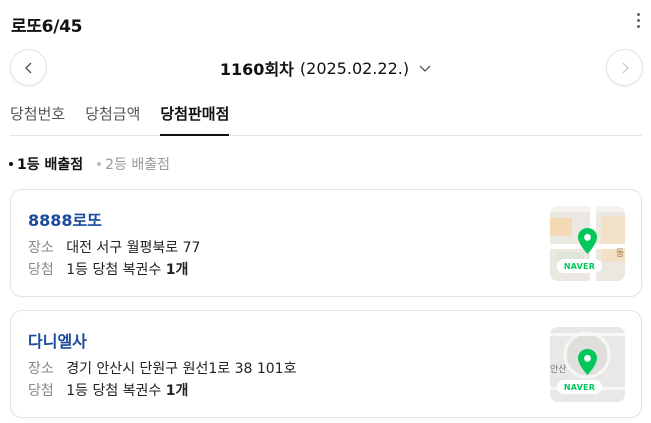 This screenshot has height=423, width=651. Describe the element at coordinates (138, 165) in the screenshot. I see `filter-label: 2등 배출점` at that location.